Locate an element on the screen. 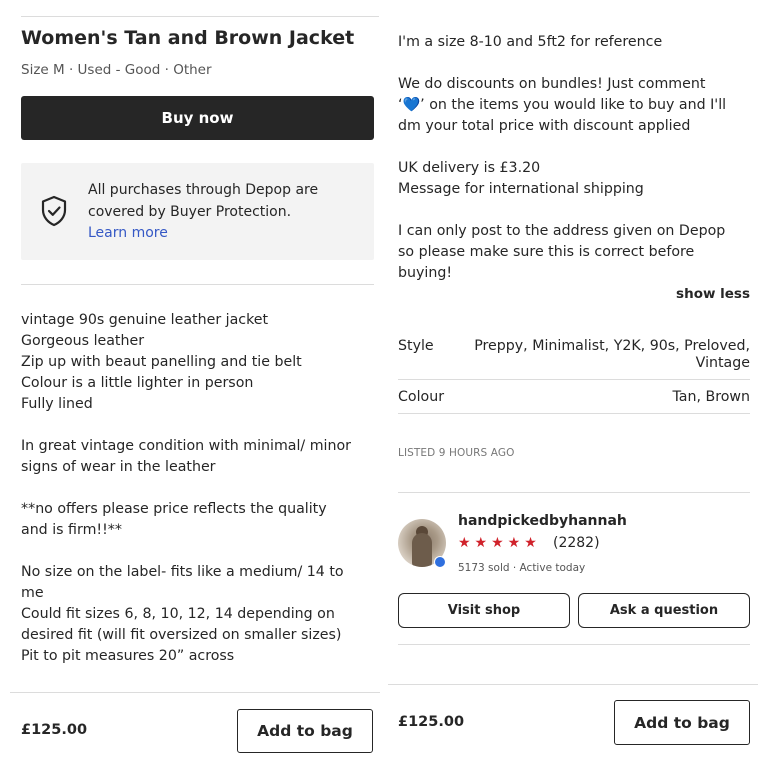 The height and width of the screenshot is (768, 768). rating-count: (2282) is located at coordinates (576, 543).